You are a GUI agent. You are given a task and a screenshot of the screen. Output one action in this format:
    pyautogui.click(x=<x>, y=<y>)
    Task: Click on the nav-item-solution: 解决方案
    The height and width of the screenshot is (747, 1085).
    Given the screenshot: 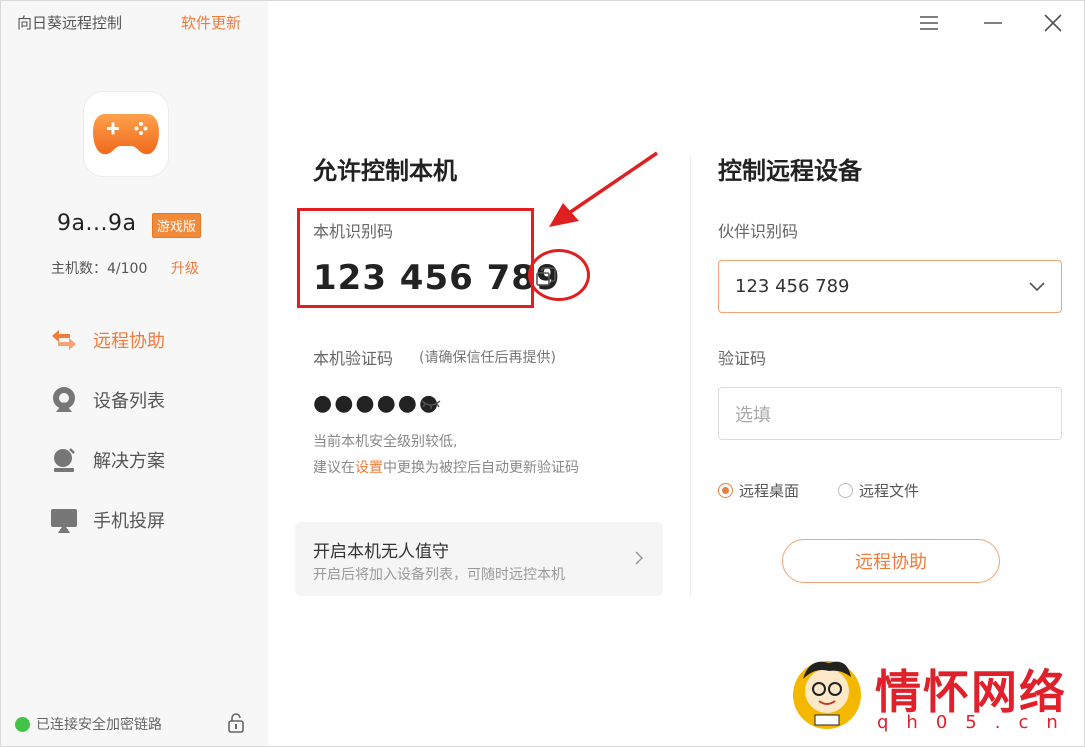 What is the action you would take?
    pyautogui.click(x=149, y=460)
    